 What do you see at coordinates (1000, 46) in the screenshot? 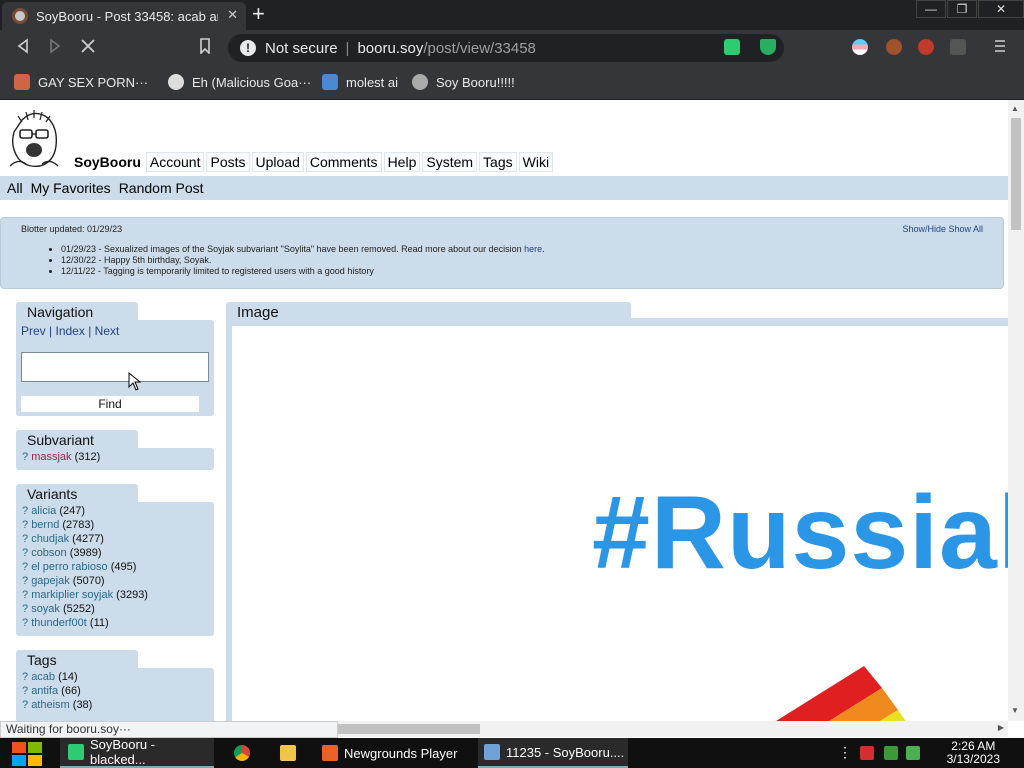
I see `menu-icon` at bounding box center [1000, 46].